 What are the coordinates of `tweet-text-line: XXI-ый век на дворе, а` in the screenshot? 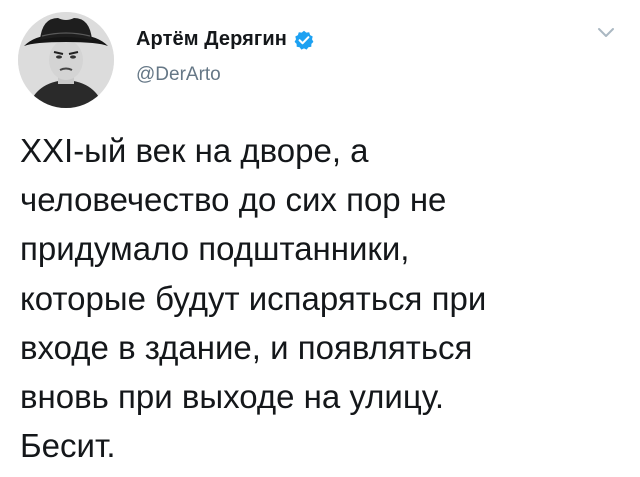 It's located at (194, 150).